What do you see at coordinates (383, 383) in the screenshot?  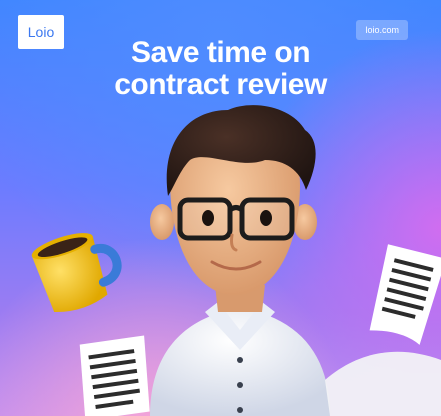 I see `paper-sheet` at bounding box center [383, 383].